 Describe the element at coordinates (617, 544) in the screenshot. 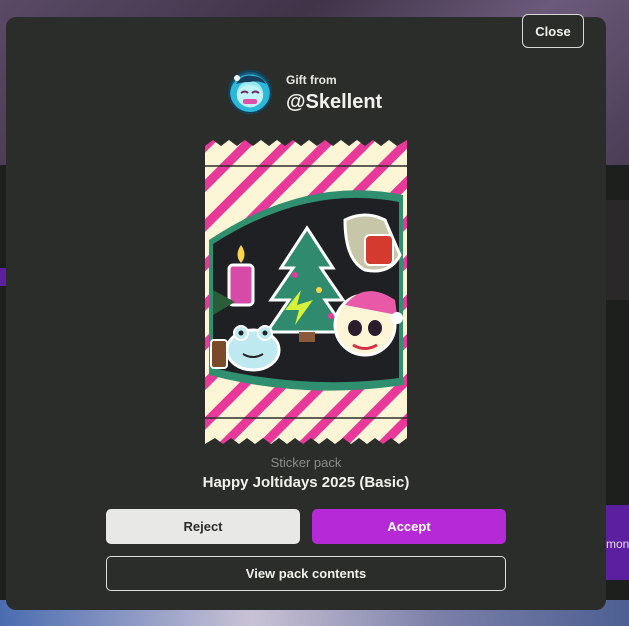

I see `background-banner-text: mont` at that location.